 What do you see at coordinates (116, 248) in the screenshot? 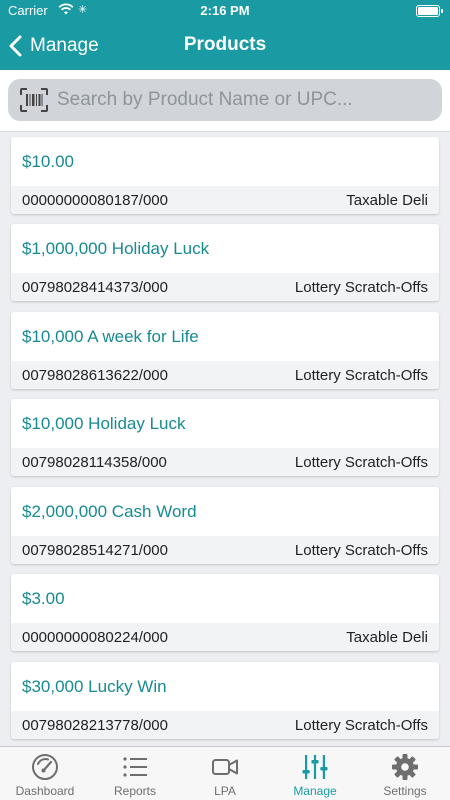
I see `product-name: $1,000,000 Holiday Luck` at bounding box center [116, 248].